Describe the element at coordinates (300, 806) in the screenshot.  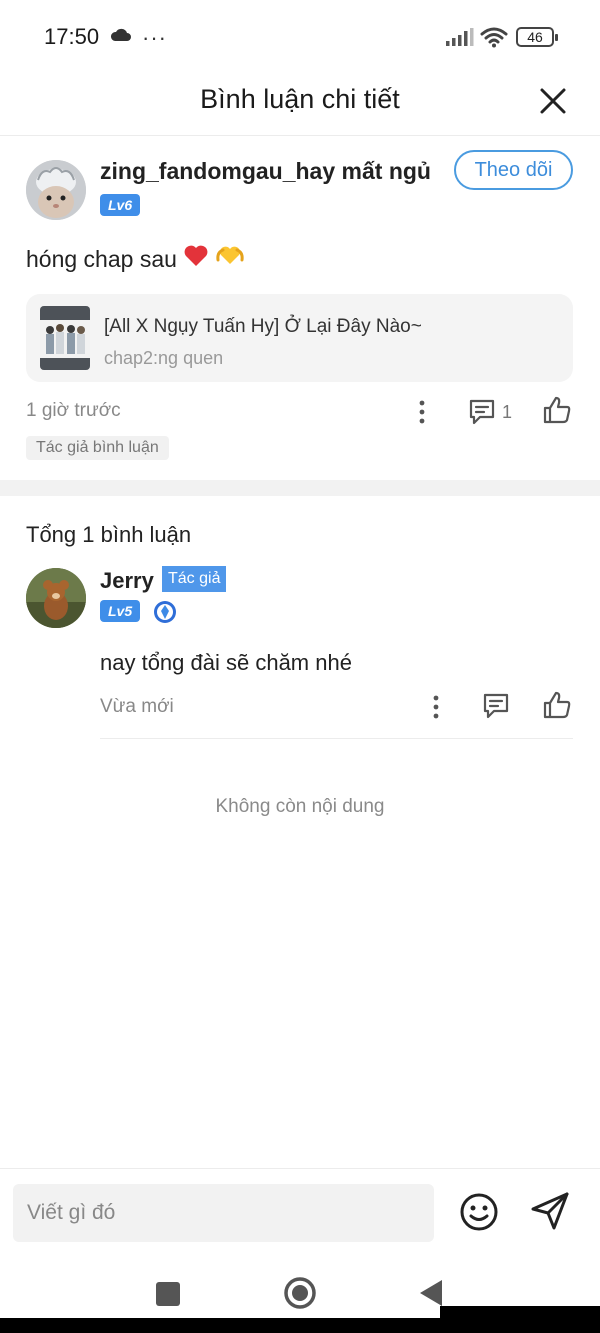
I see `end-of-content-label: Không còn nội dung` at that location.